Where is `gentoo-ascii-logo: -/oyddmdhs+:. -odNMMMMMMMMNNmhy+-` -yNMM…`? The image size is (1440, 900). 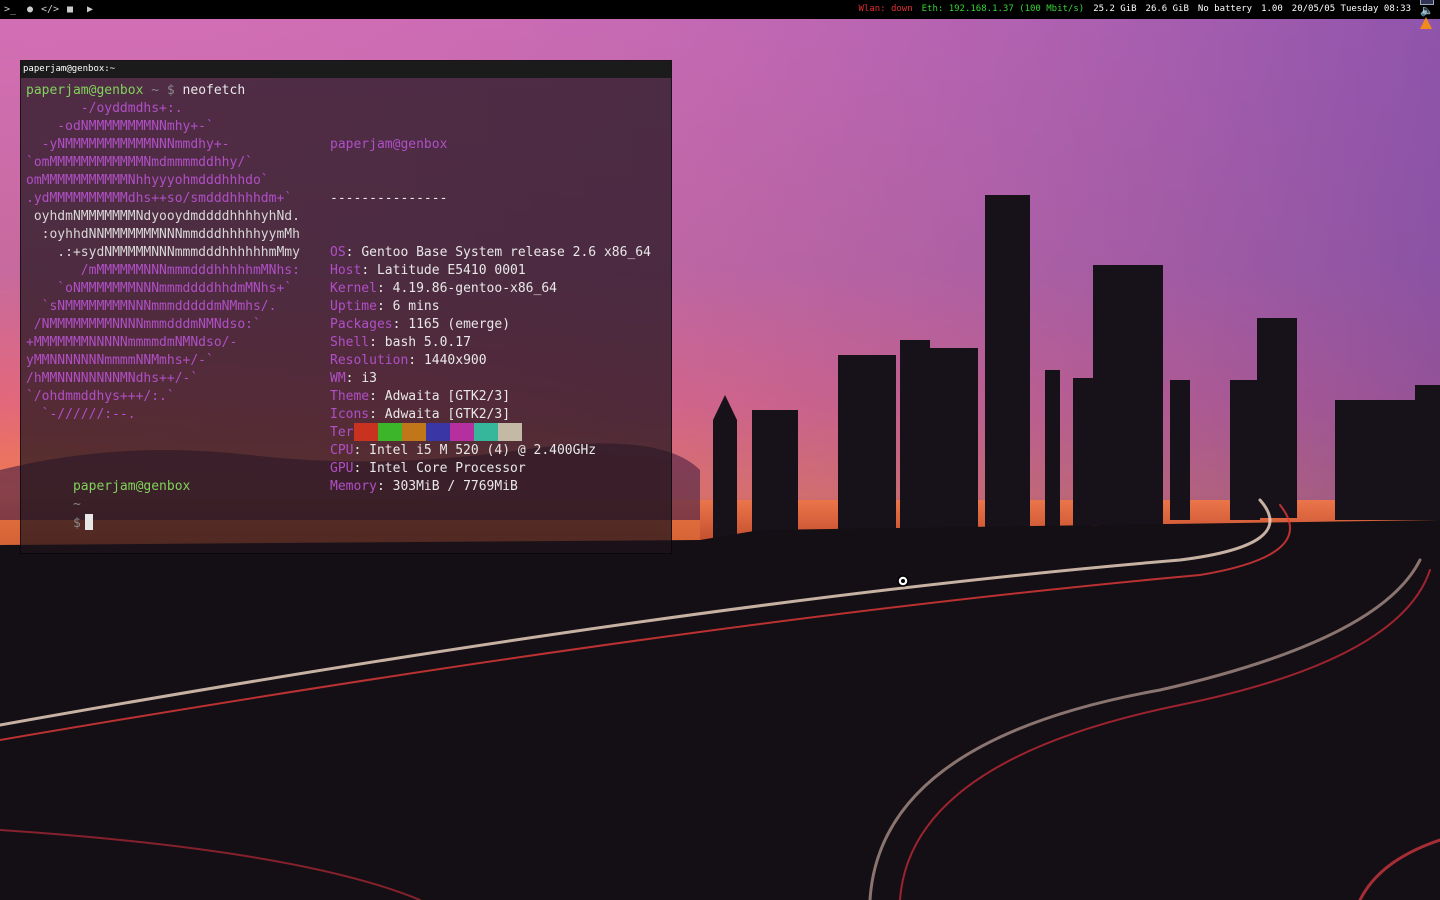 gentoo-ascii-logo: -/oyddmdhs+:. -odNMMMMMMMMNNmhy+-` -yNMM… is located at coordinates (163, 262).